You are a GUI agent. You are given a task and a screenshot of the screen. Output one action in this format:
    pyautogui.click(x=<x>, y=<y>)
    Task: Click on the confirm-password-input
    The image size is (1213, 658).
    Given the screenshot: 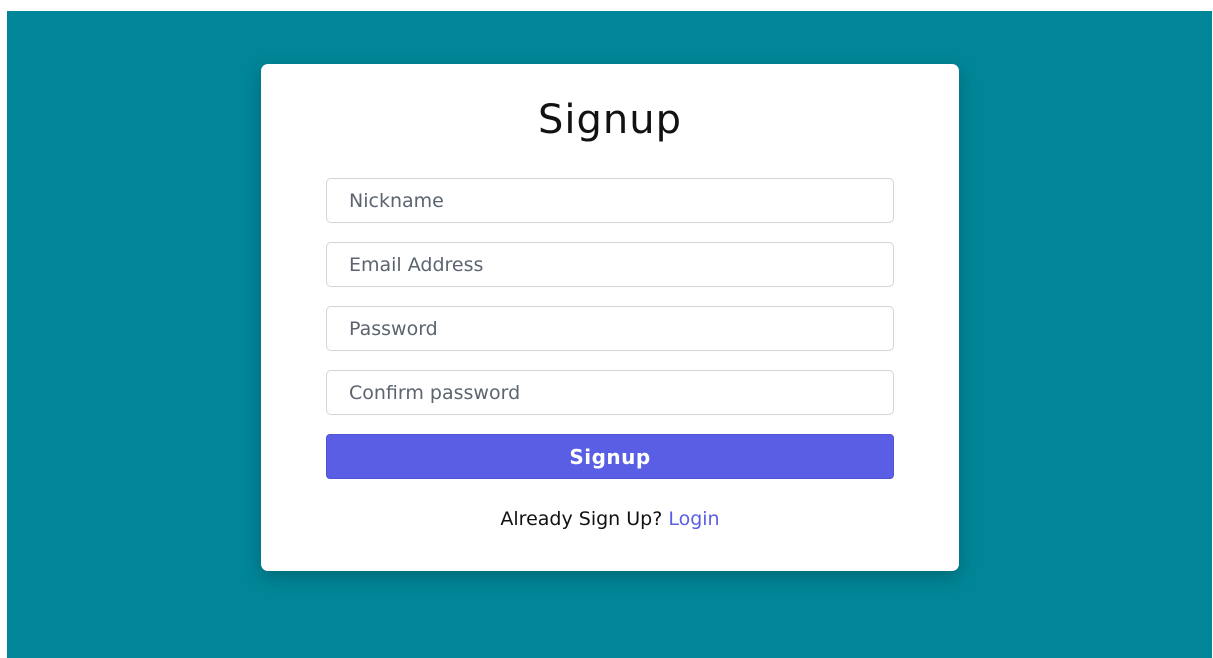 What is the action you would take?
    pyautogui.click(x=610, y=392)
    